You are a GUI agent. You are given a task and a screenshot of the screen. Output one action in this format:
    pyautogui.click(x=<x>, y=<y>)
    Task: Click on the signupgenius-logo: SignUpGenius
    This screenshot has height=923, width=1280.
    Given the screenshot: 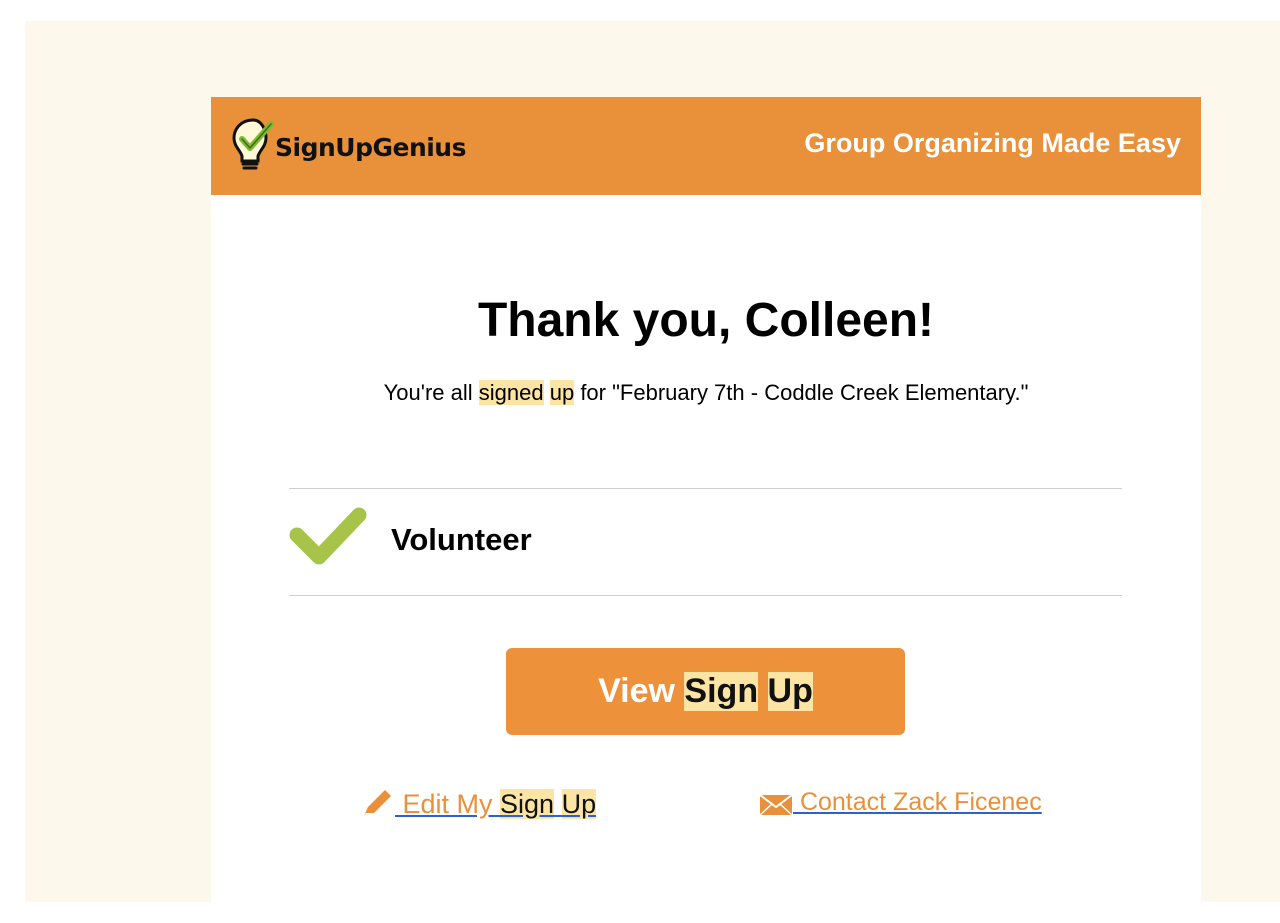 What is the action you would take?
    pyautogui.click(x=349, y=145)
    